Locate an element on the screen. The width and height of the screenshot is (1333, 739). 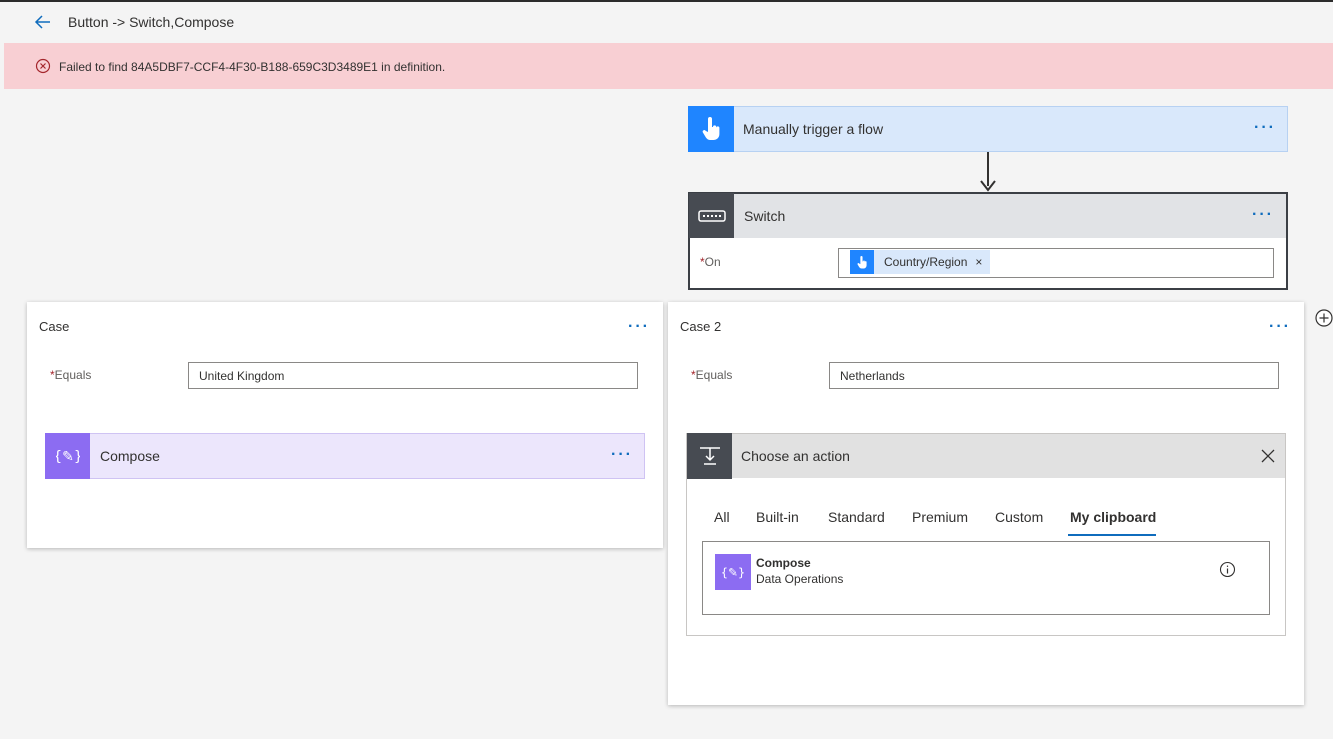
tab-standard: Standard is located at coordinates (856, 517).